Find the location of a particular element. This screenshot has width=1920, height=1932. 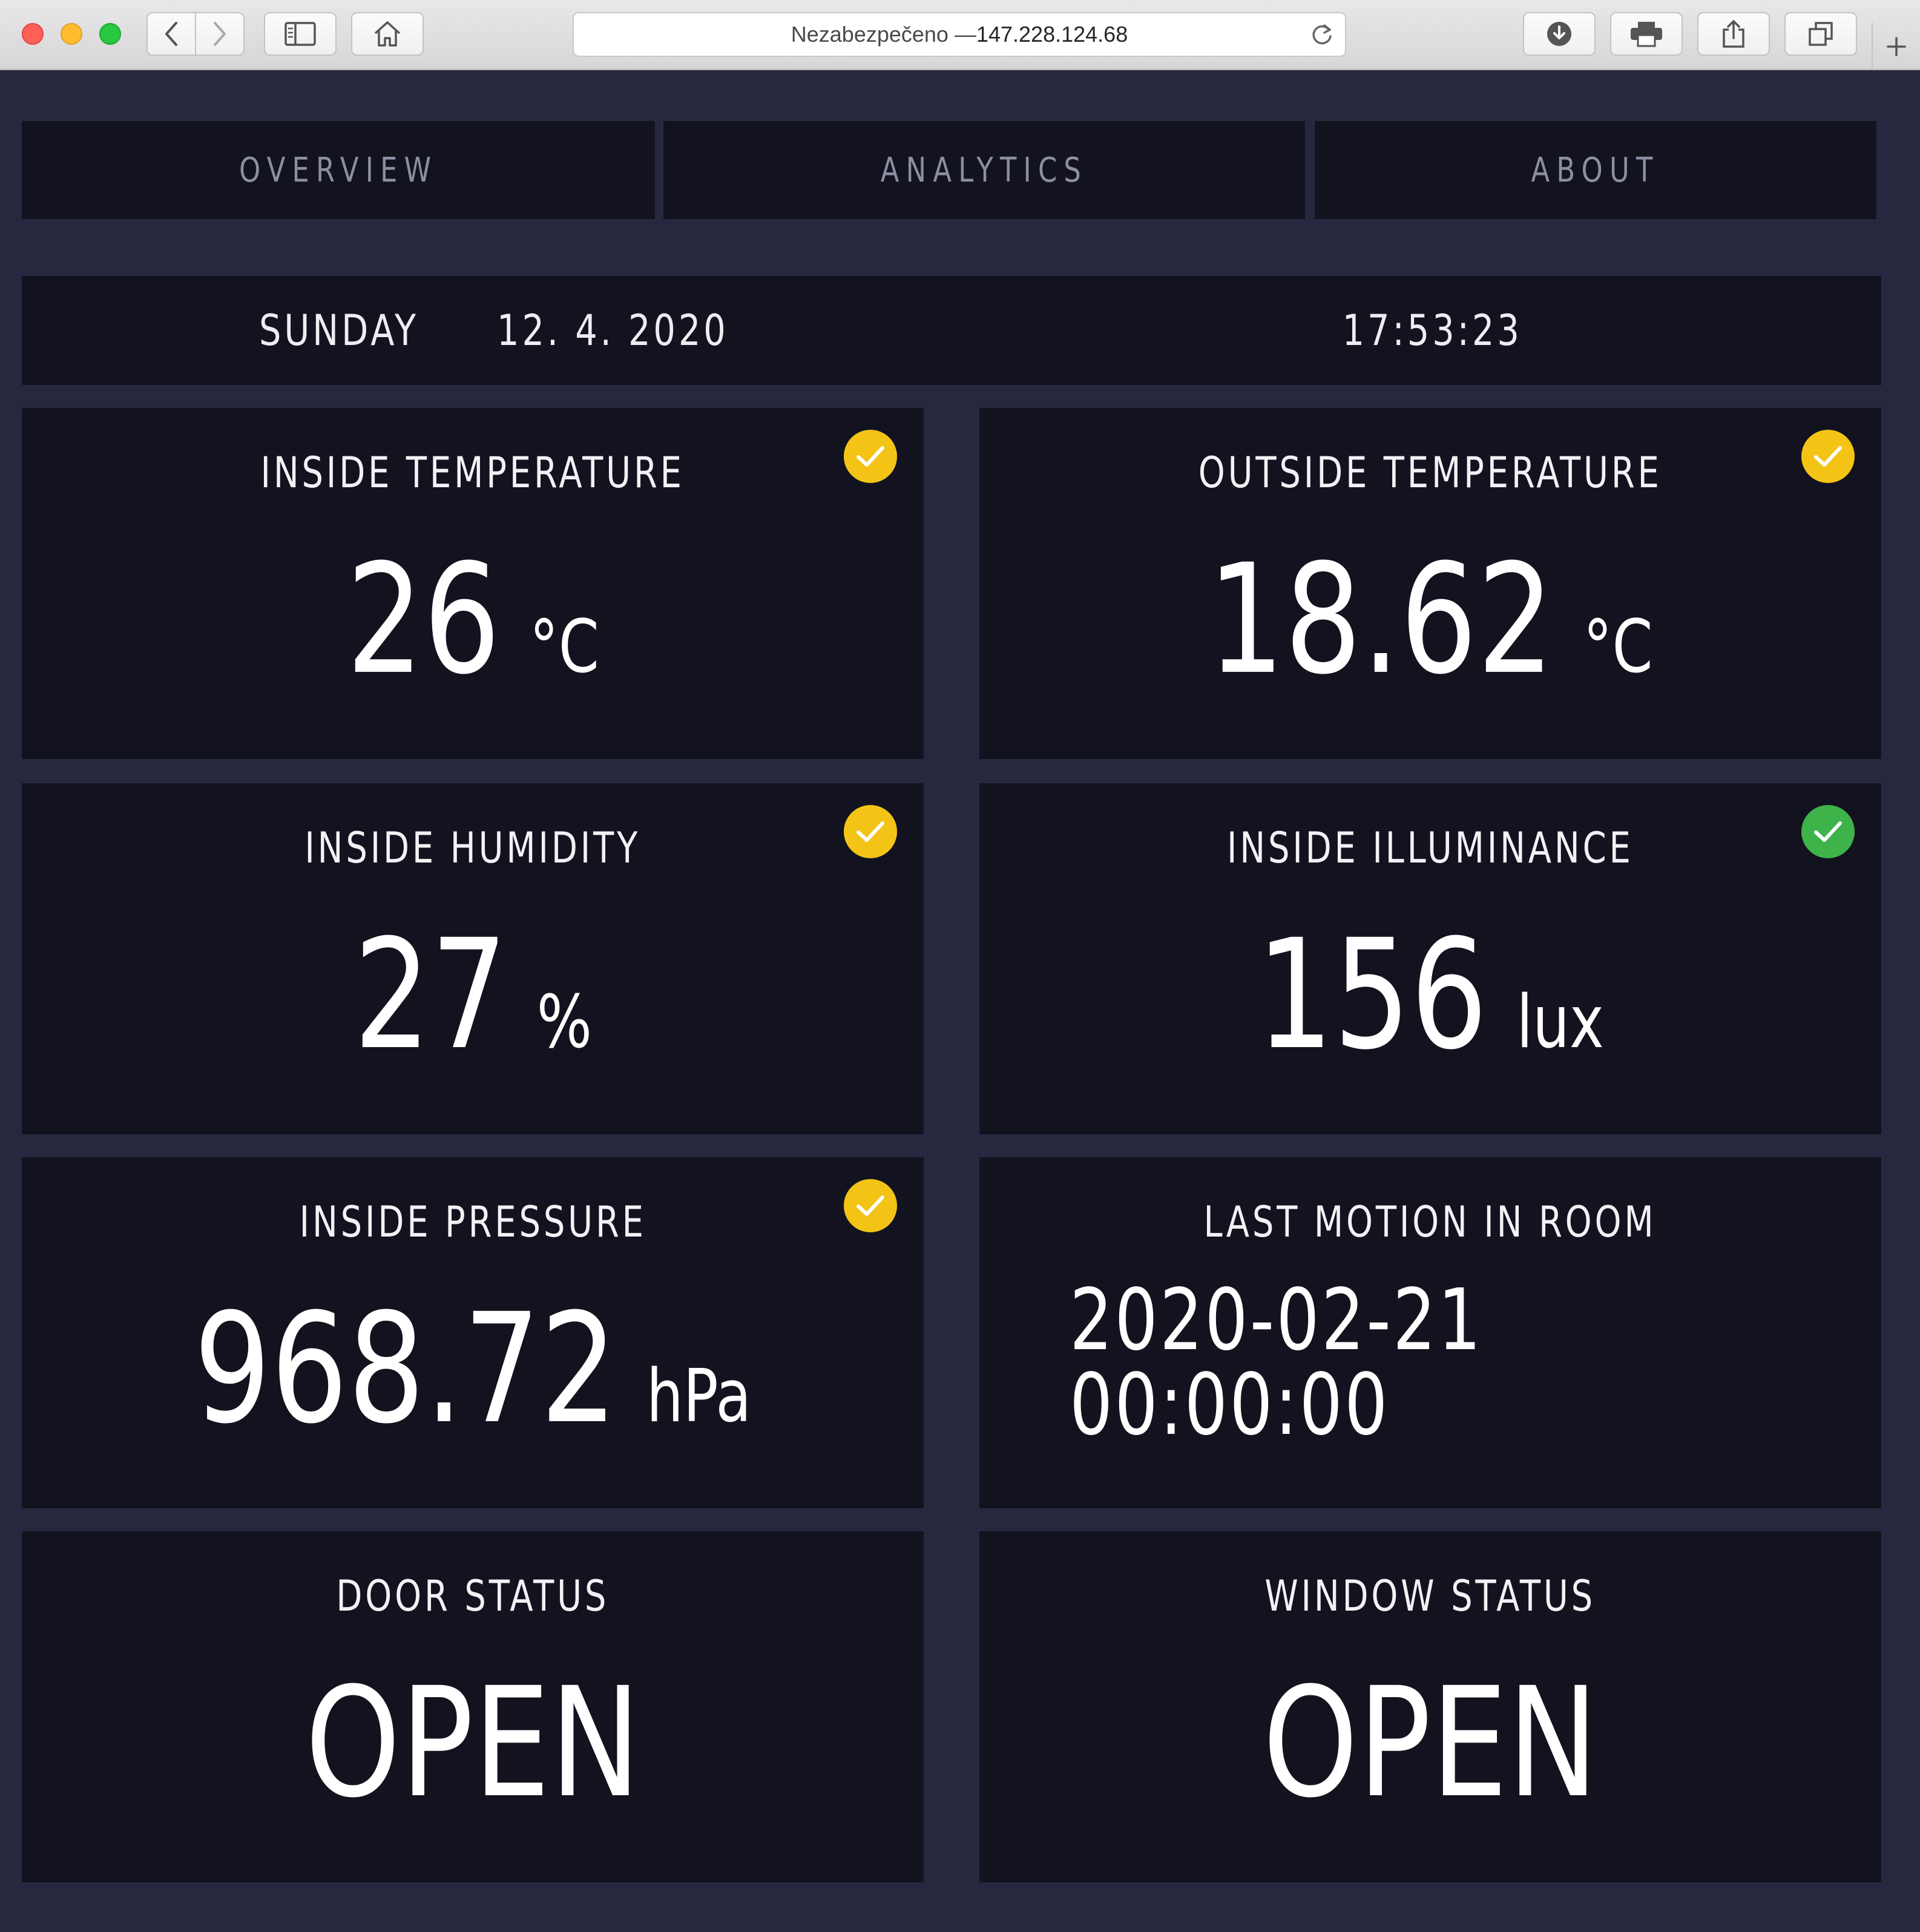

print-icon is located at coordinates (1646, 34).